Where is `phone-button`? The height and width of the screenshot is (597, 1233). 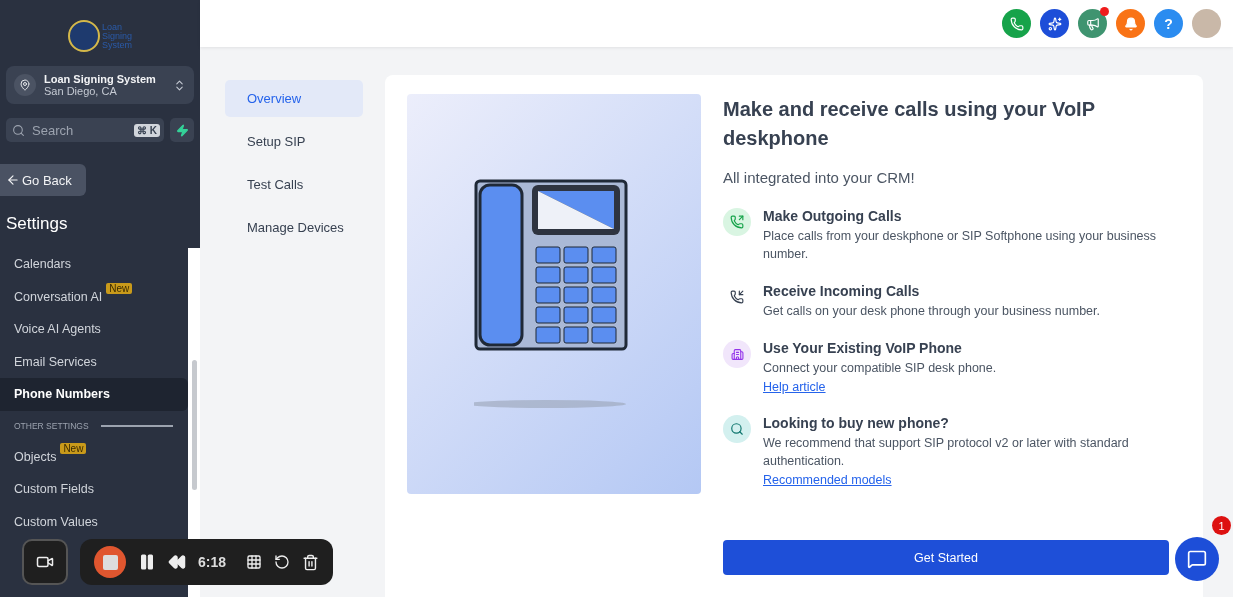 phone-button is located at coordinates (1016, 23).